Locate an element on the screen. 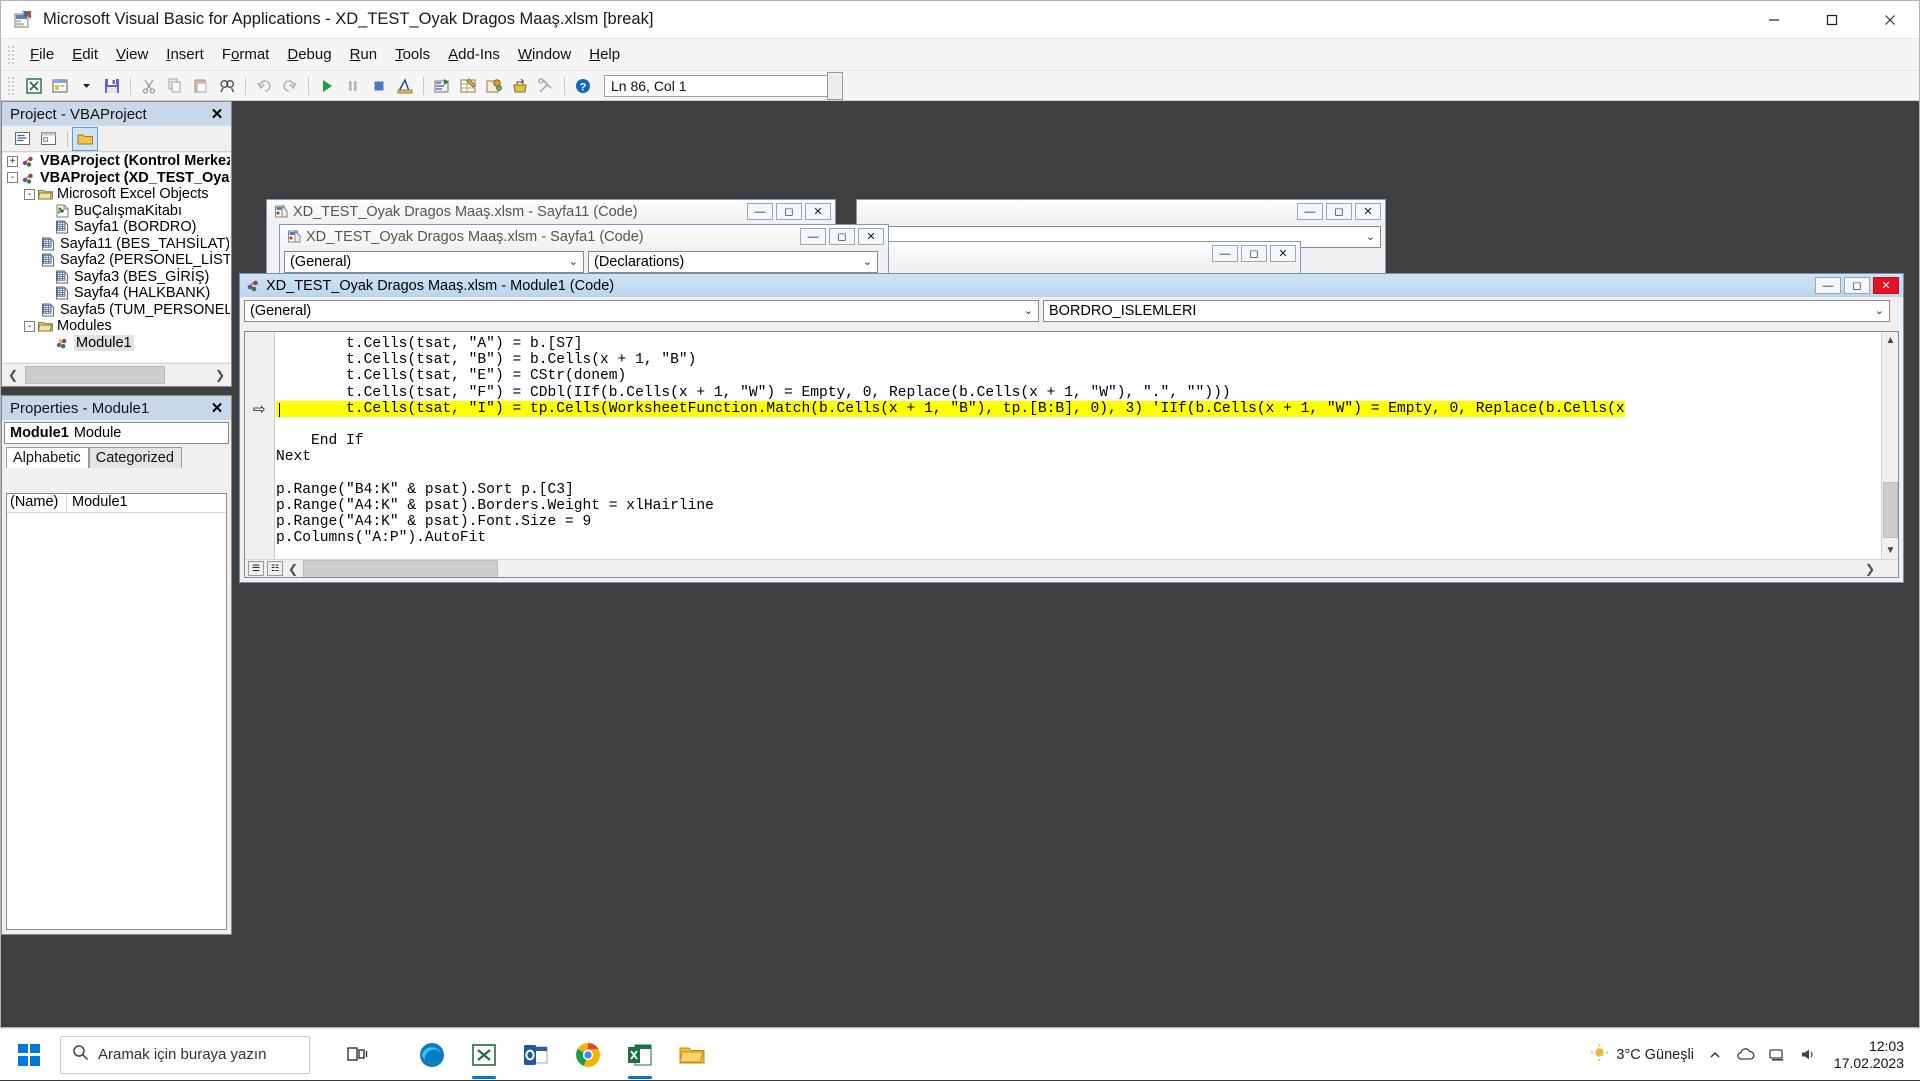  maximize-button is located at coordinates (1832, 20).